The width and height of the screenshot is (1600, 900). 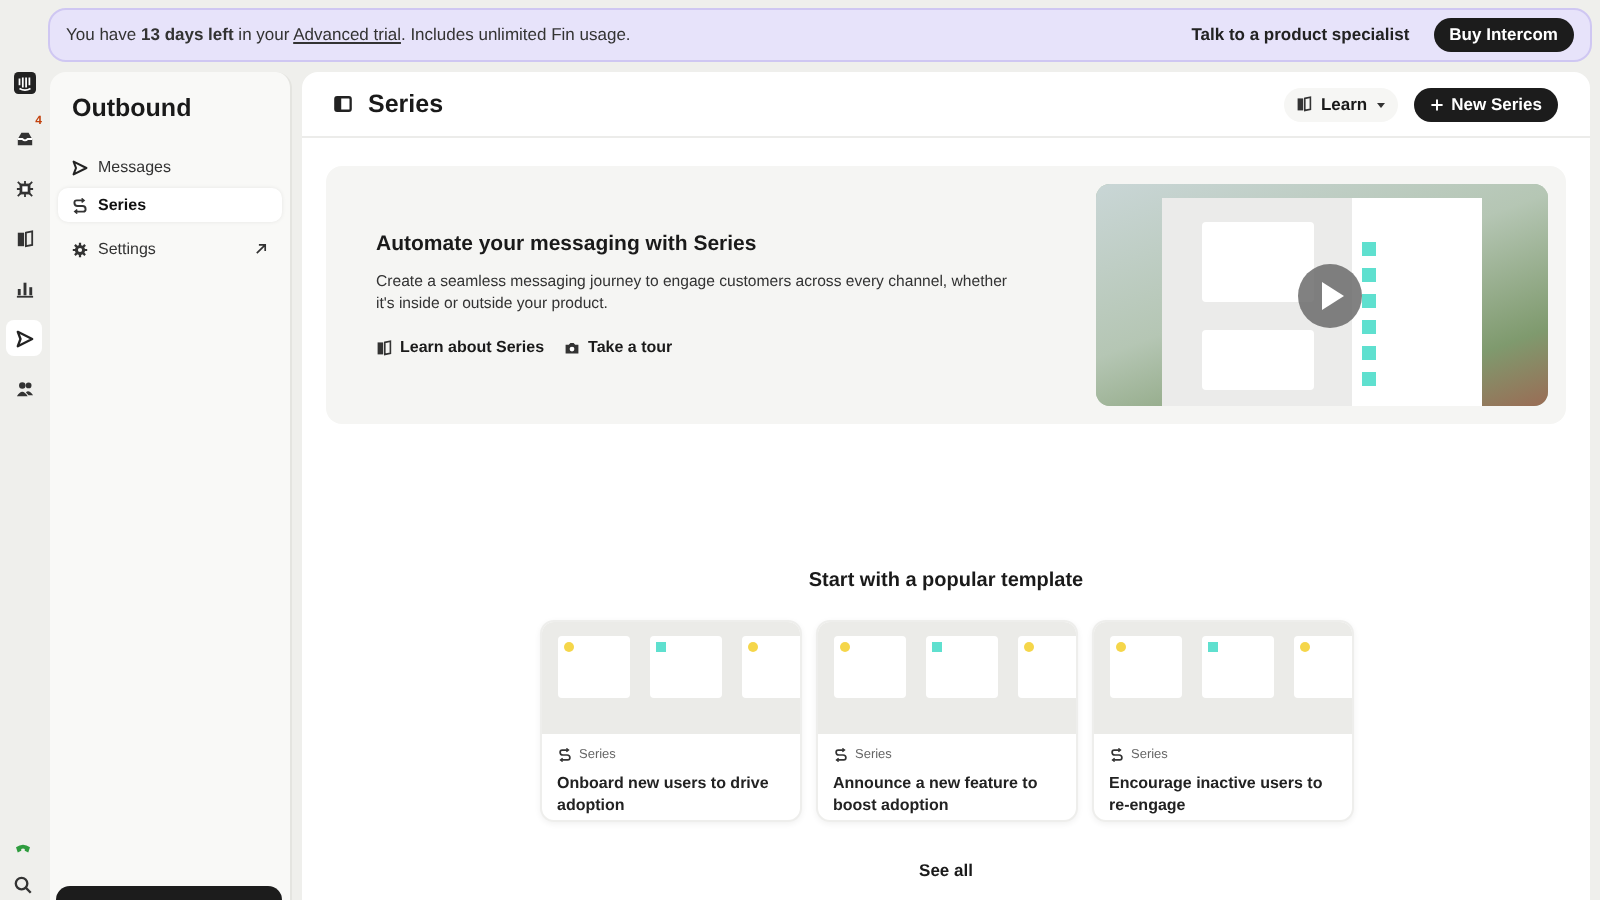 I want to click on templates-heading: Start with a popular template, so click(x=946, y=582).